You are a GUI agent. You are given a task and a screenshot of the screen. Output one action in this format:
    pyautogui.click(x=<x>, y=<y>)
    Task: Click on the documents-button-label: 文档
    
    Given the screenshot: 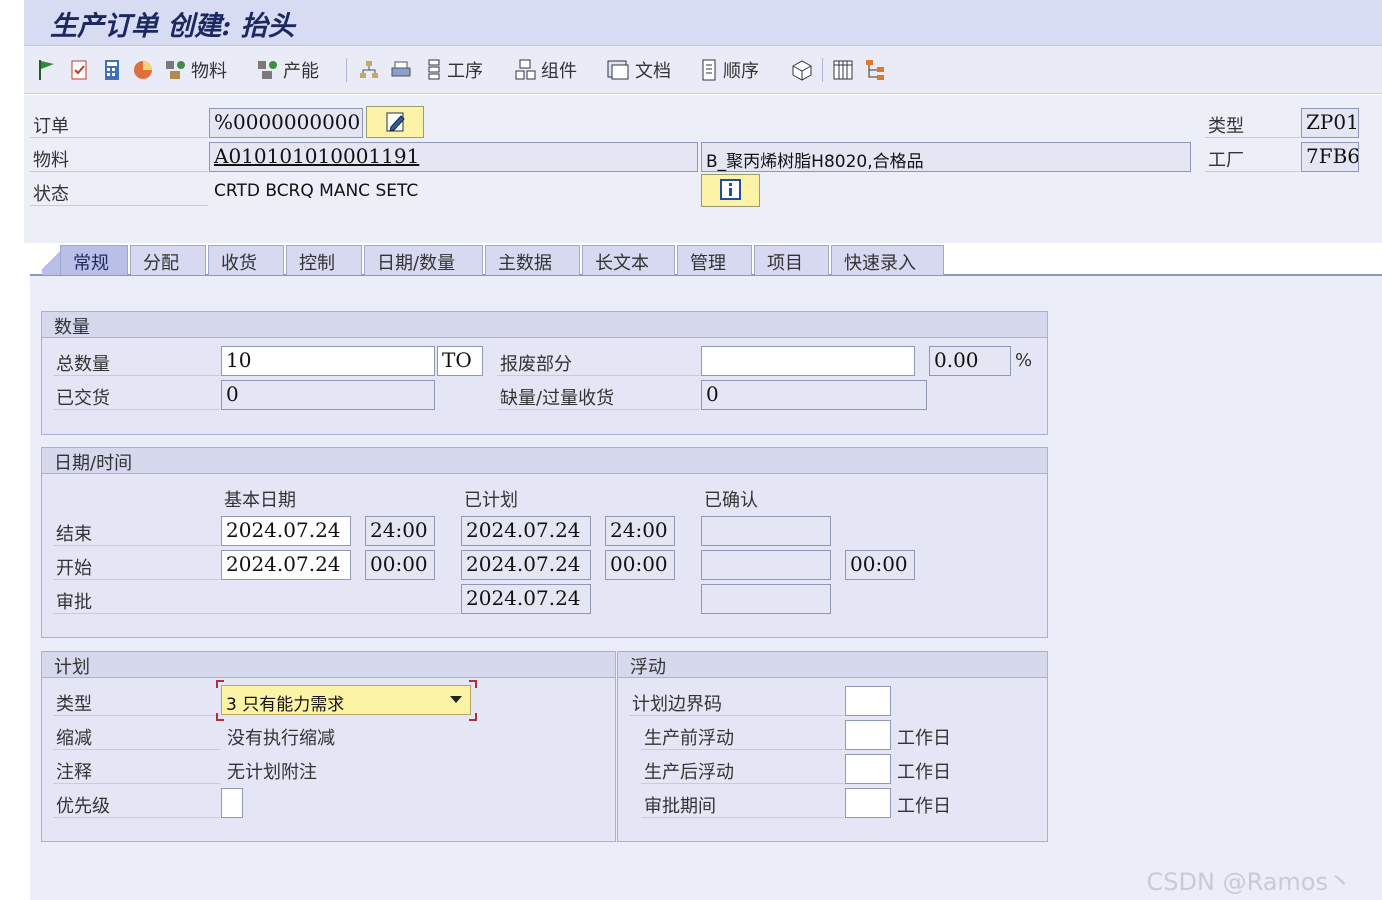 What is the action you would take?
    pyautogui.click(x=653, y=71)
    